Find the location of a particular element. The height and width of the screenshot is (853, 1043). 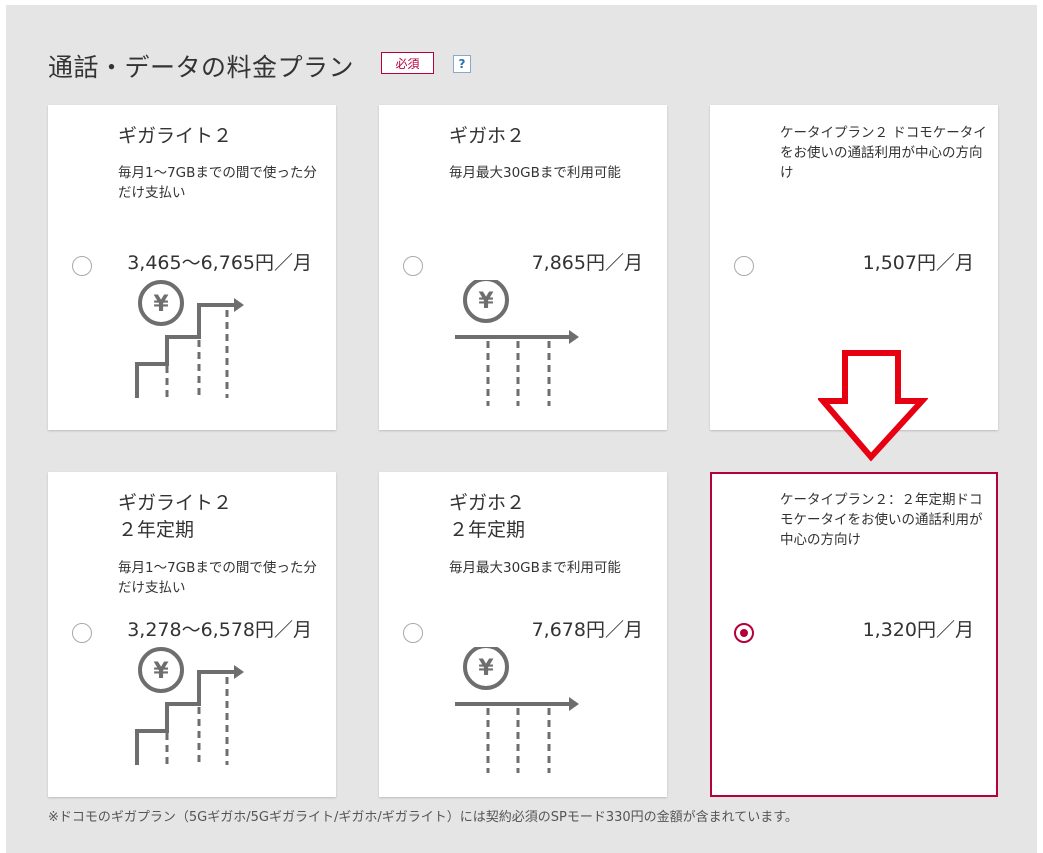

plan-radio-button-selected is located at coordinates (744, 633).